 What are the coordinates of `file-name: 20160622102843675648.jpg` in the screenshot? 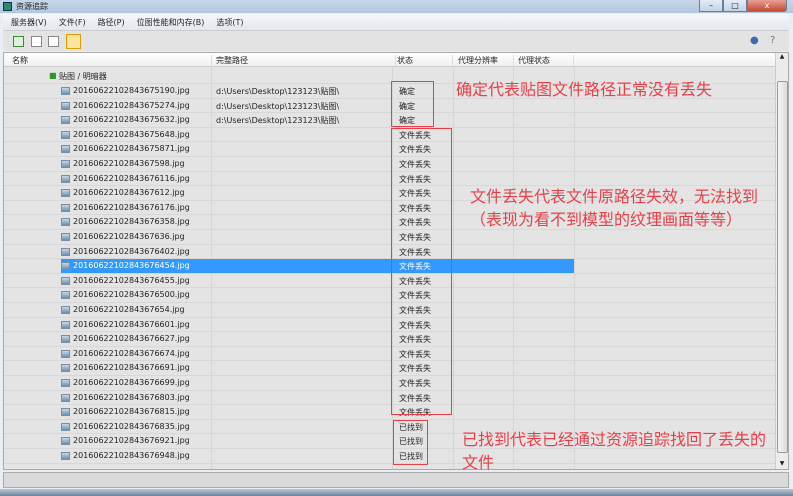 It's located at (131, 134).